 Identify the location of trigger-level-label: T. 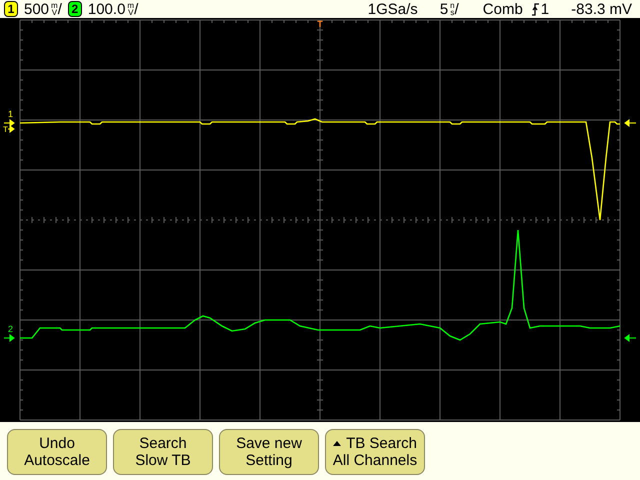
(5, 129).